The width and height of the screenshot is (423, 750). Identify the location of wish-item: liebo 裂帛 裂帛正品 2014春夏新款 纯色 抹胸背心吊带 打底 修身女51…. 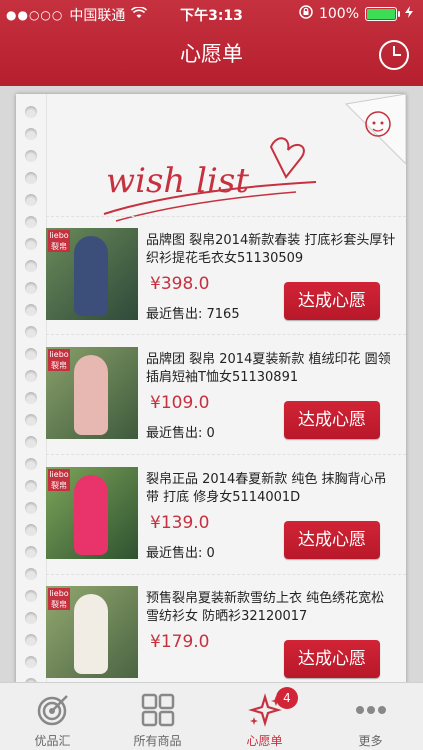
(226, 517).